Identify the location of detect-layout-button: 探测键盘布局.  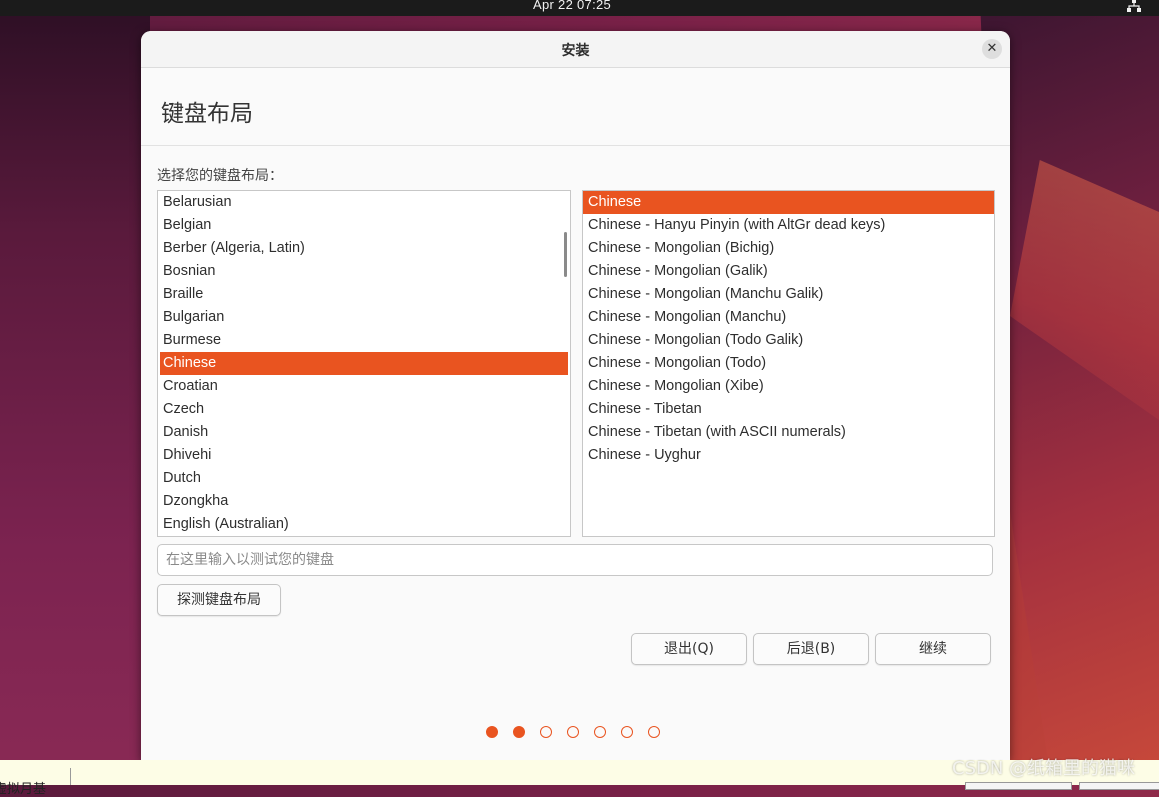
(219, 600).